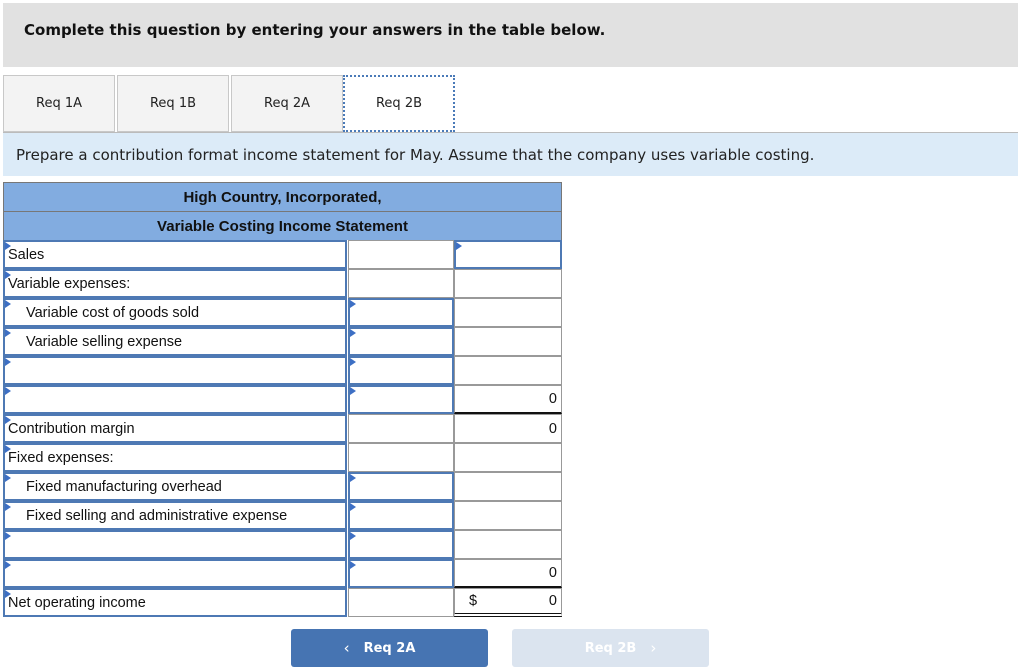 The height and width of the screenshot is (672, 1024). Describe the element at coordinates (175, 312) in the screenshot. I see `label-input: Variable cost of goods sold` at that location.